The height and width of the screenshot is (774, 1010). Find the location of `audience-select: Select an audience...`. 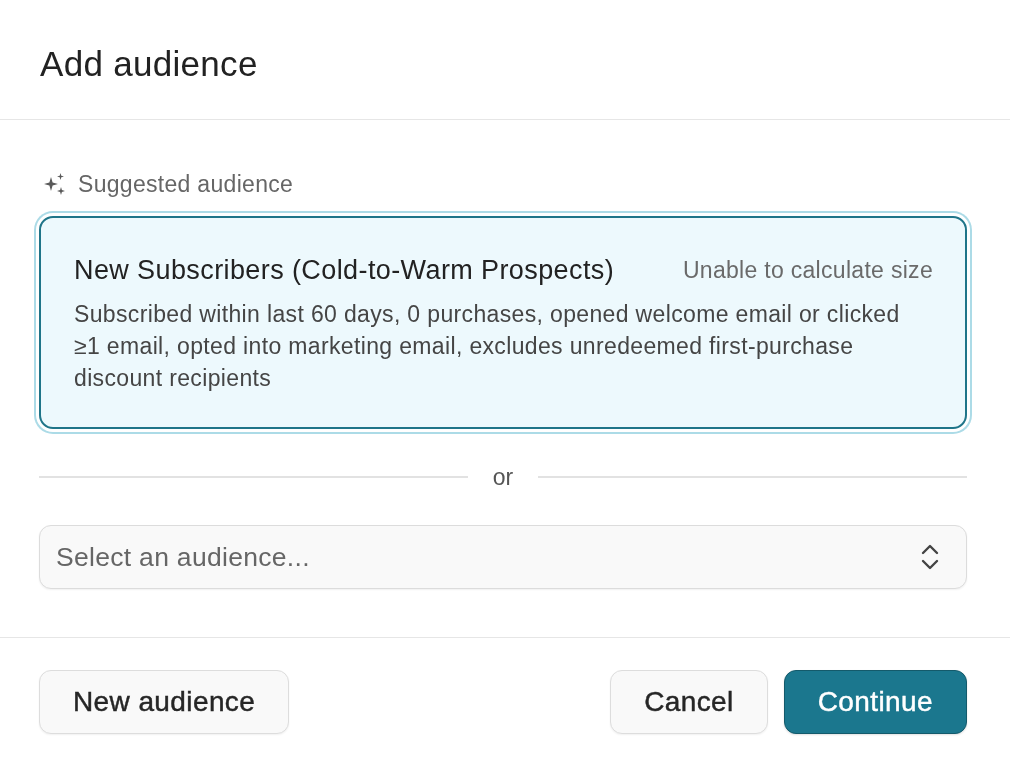

audience-select: Select an audience... is located at coordinates (503, 557).